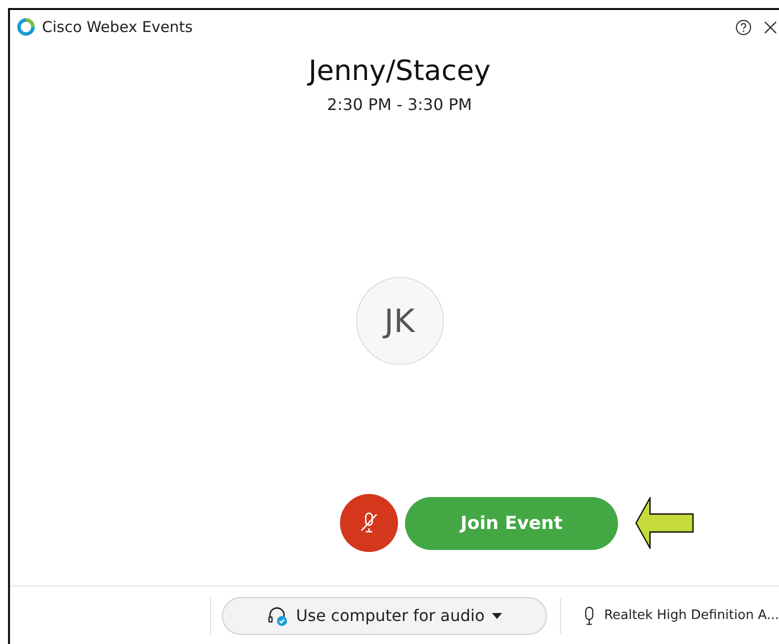  What do you see at coordinates (26, 27) in the screenshot?
I see `app-logo-icon` at bounding box center [26, 27].